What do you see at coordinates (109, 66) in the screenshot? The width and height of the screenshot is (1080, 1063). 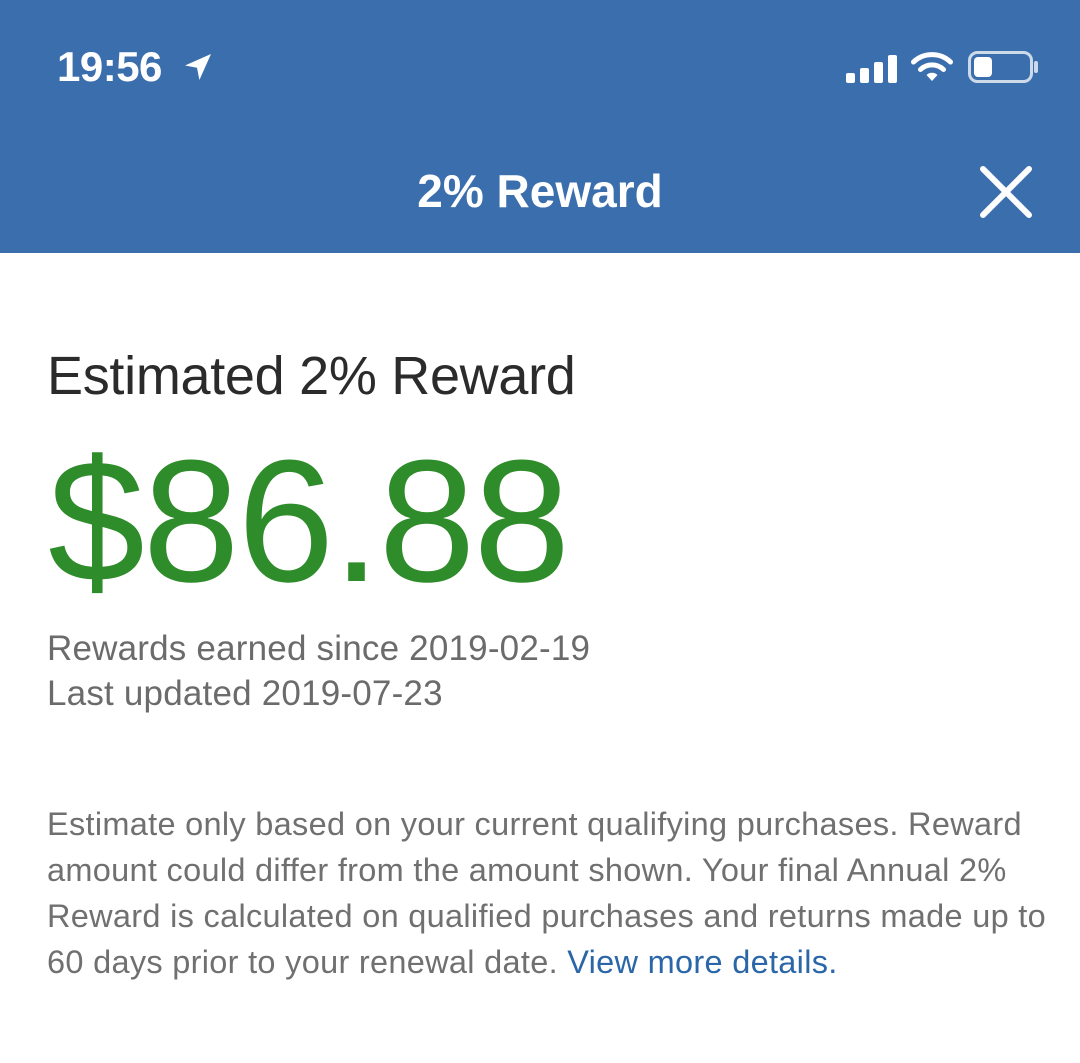 I see `status-time: 19:56` at bounding box center [109, 66].